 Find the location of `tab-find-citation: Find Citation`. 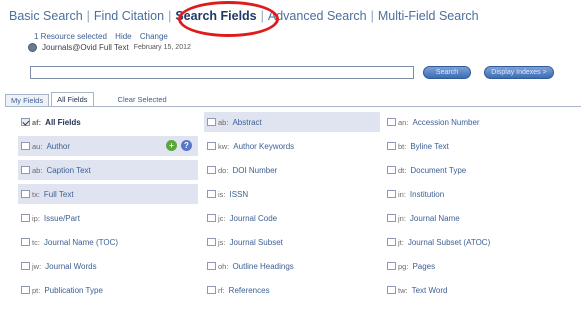

tab-find-citation: Find Citation is located at coordinates (129, 16).